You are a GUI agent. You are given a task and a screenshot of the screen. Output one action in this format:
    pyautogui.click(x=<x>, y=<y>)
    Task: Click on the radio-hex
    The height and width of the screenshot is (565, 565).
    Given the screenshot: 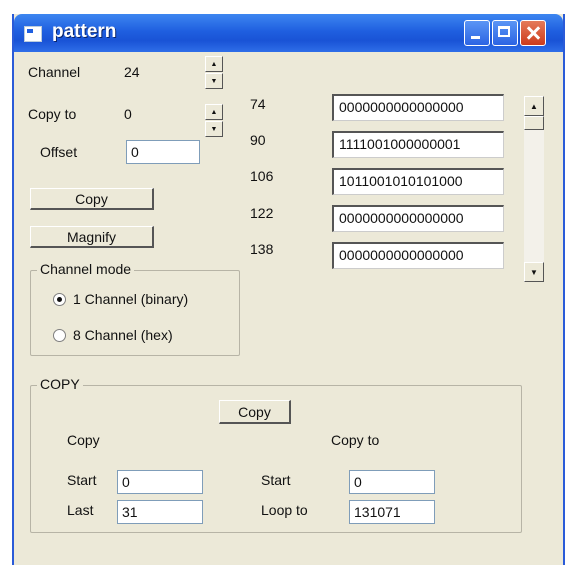 What is the action you would take?
    pyautogui.click(x=59, y=335)
    